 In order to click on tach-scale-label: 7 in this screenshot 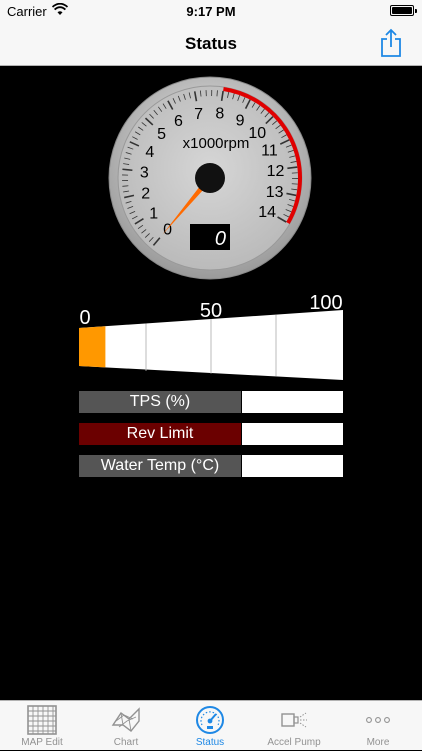, I will do `click(198, 114)`.